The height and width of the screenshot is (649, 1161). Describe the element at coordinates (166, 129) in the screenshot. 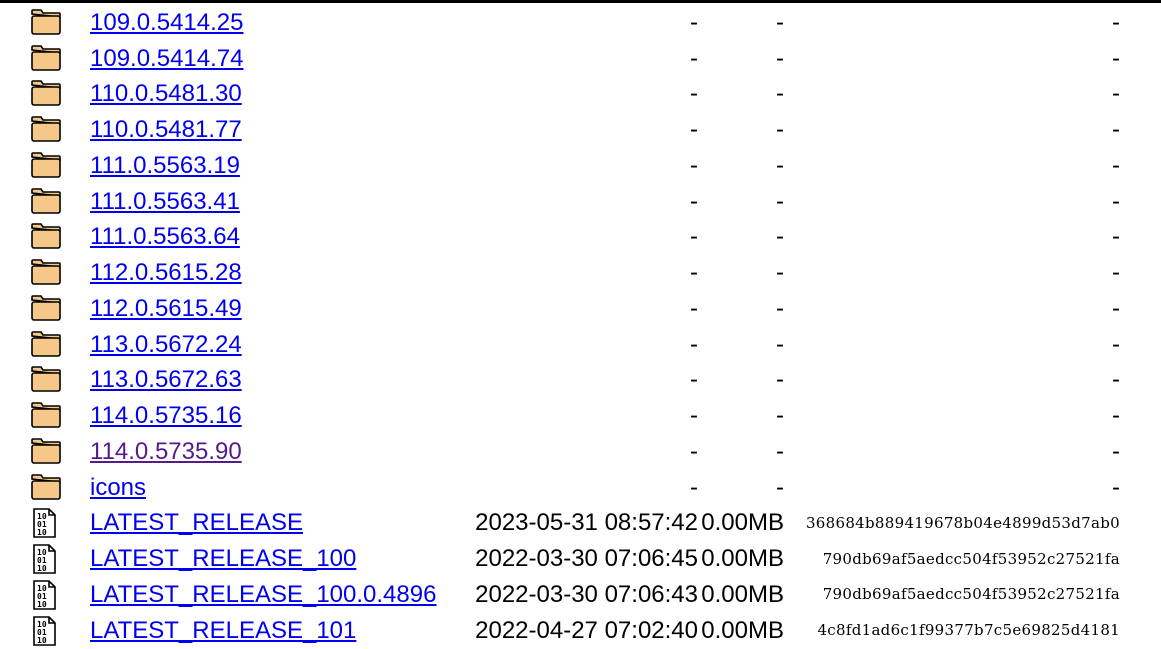

I see `folder-link: 110.0.5481.77` at that location.